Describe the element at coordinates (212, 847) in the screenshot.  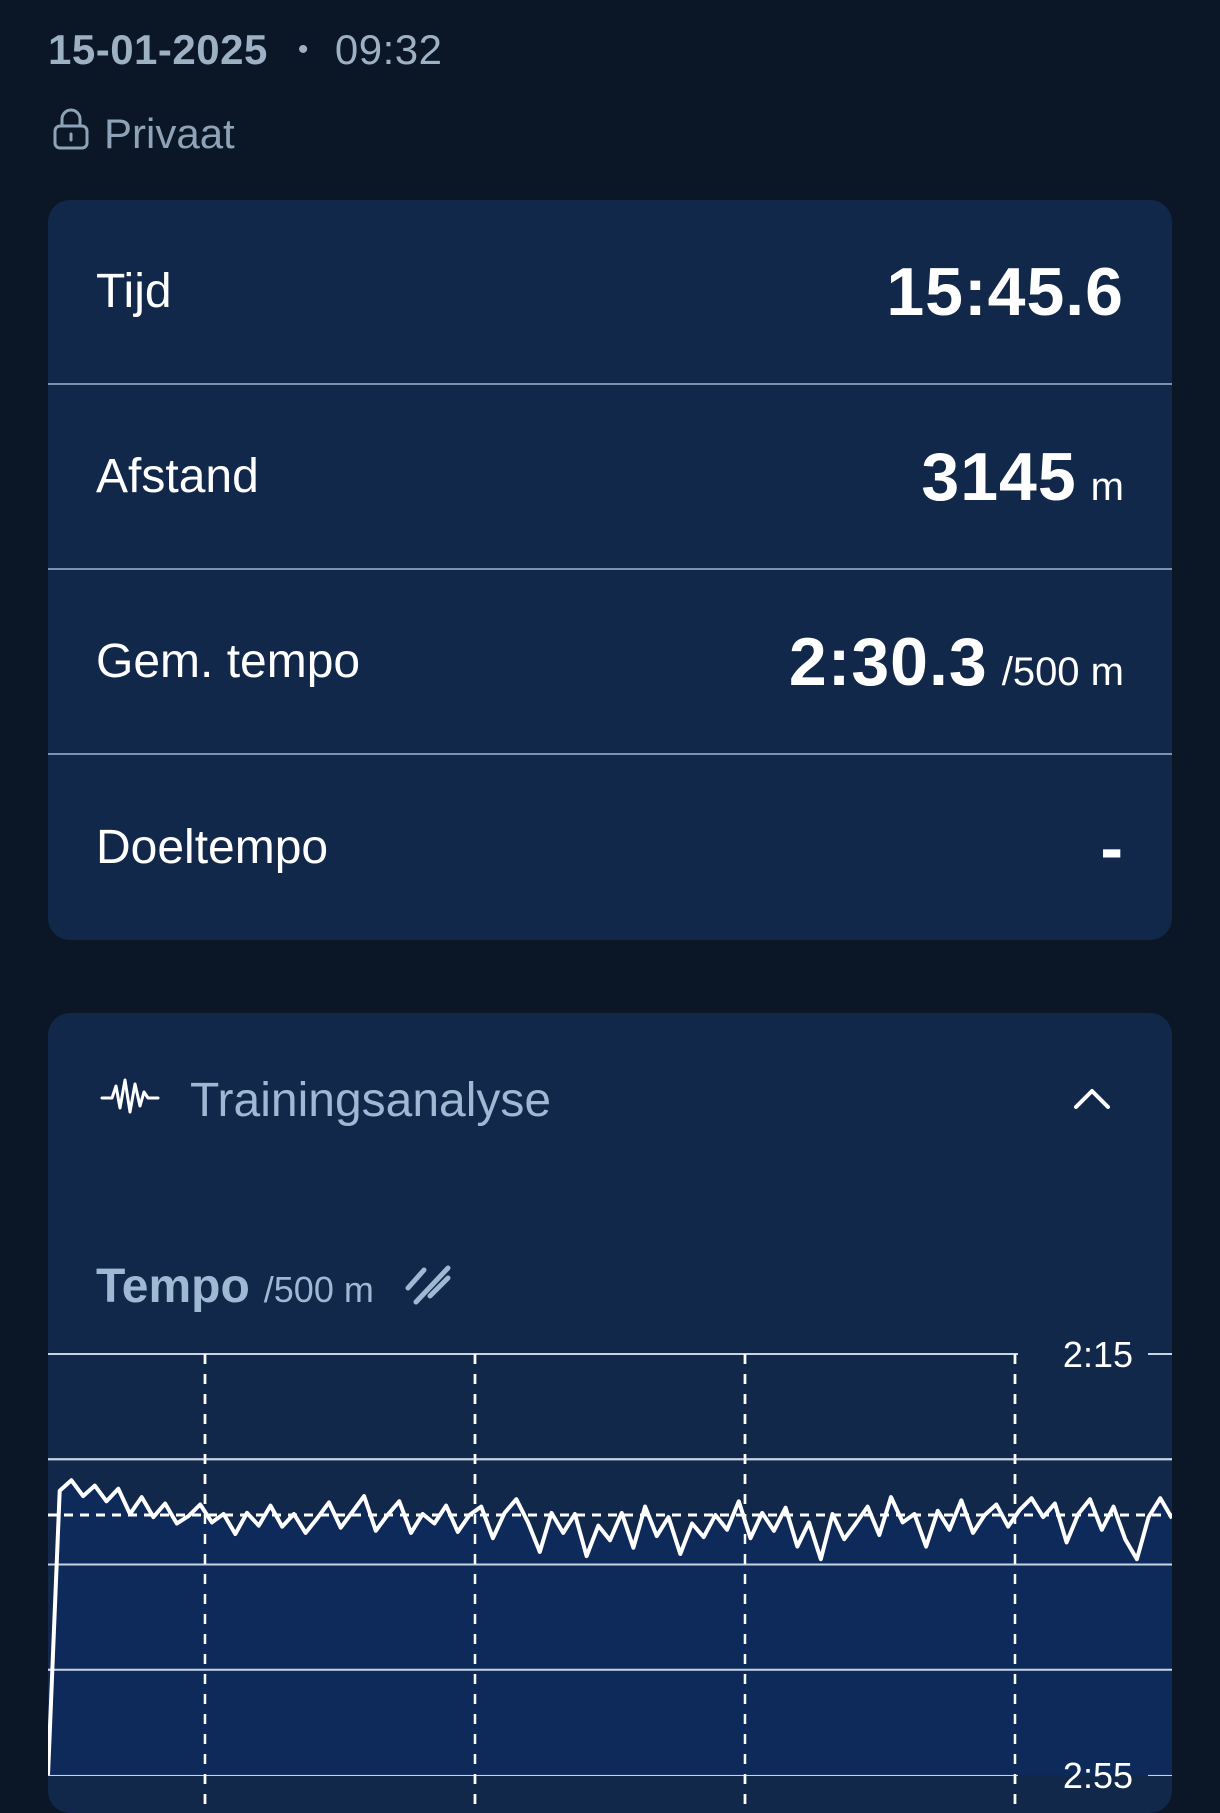
I see `stat-label: Doeltempo` at that location.